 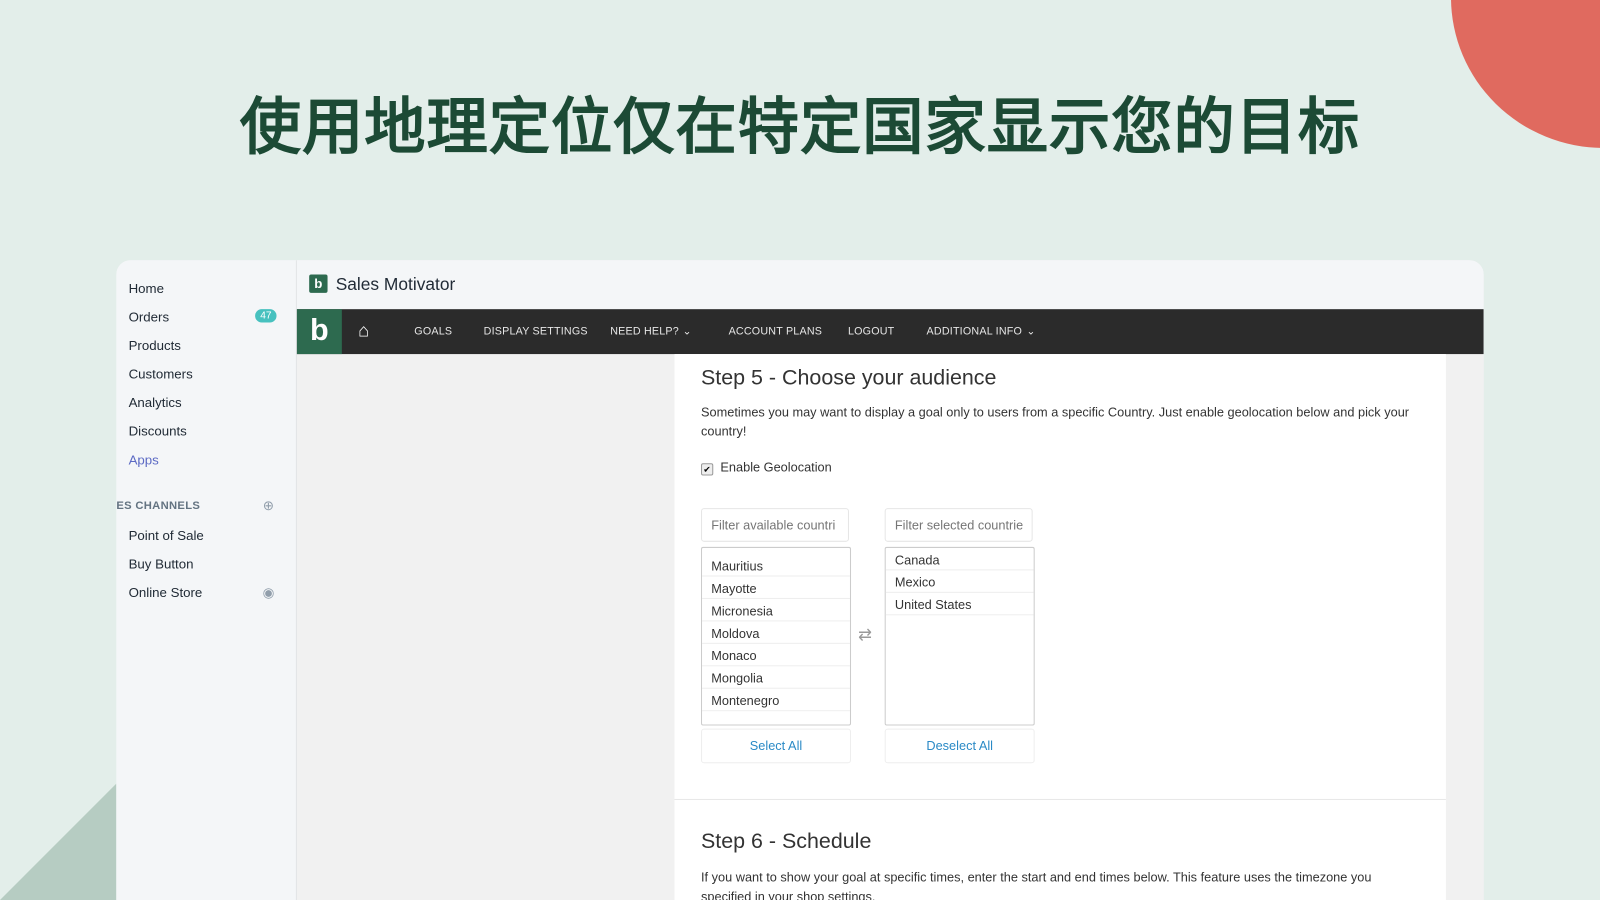 I want to click on list-item: Monaco, so click(x=776, y=655).